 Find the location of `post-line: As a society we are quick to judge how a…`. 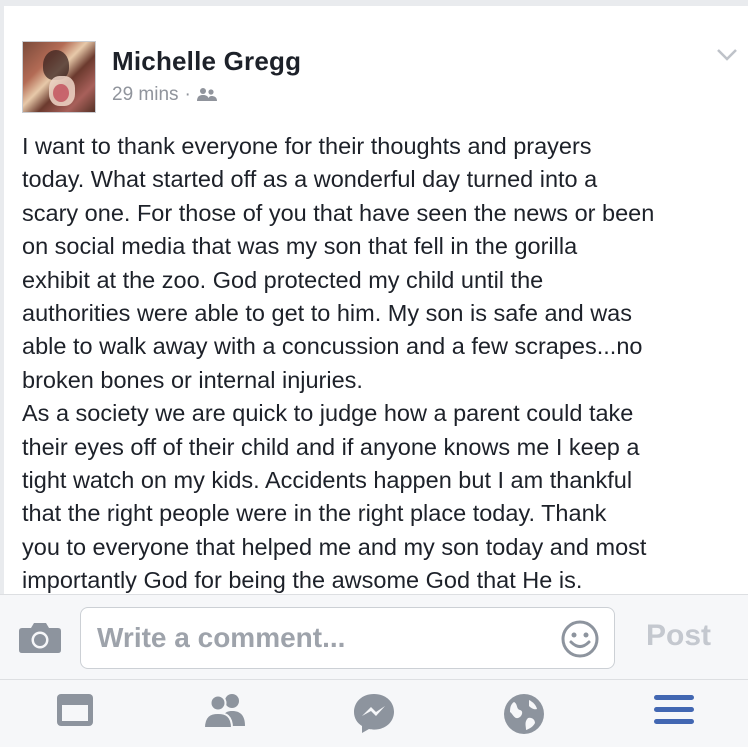

post-line: As a society we are quick to judge how a… is located at coordinates (328, 413).